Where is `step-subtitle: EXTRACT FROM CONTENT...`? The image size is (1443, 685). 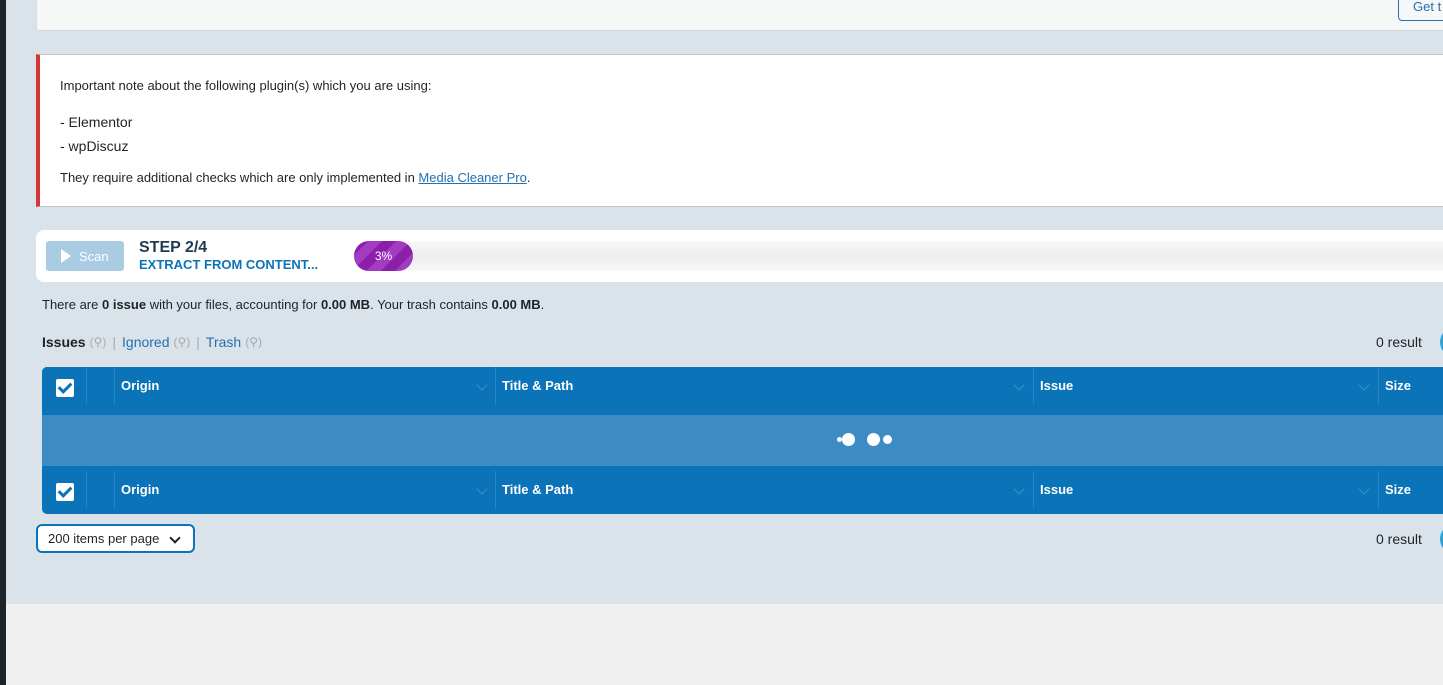
step-subtitle: EXTRACT FROM CONTENT... is located at coordinates (229, 264).